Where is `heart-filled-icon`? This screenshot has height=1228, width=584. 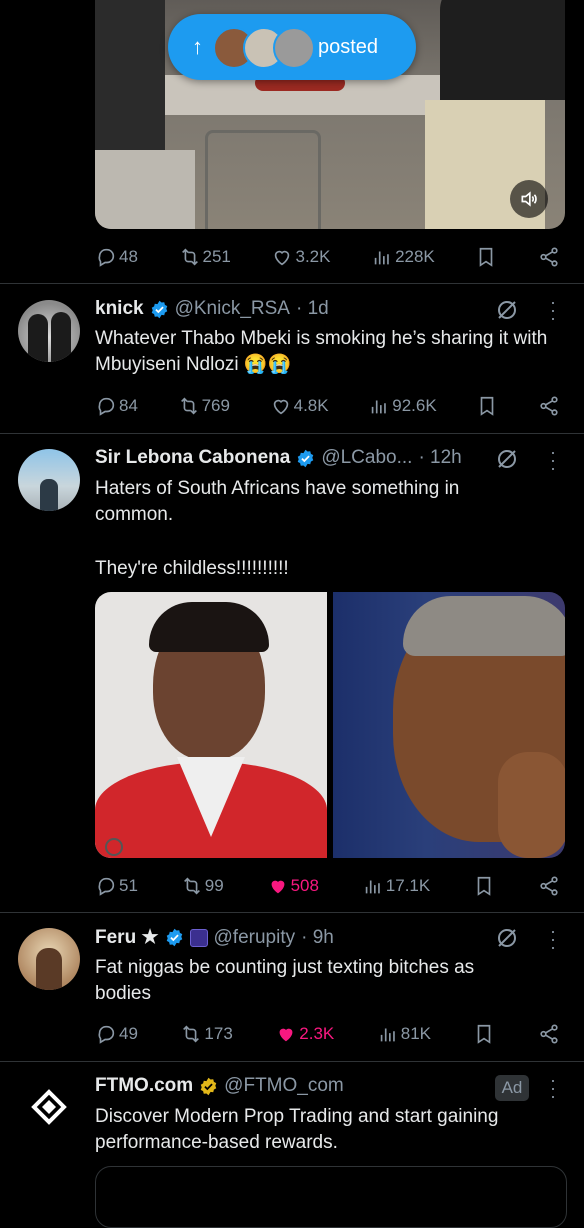
heart-filled-icon is located at coordinates (286, 1035).